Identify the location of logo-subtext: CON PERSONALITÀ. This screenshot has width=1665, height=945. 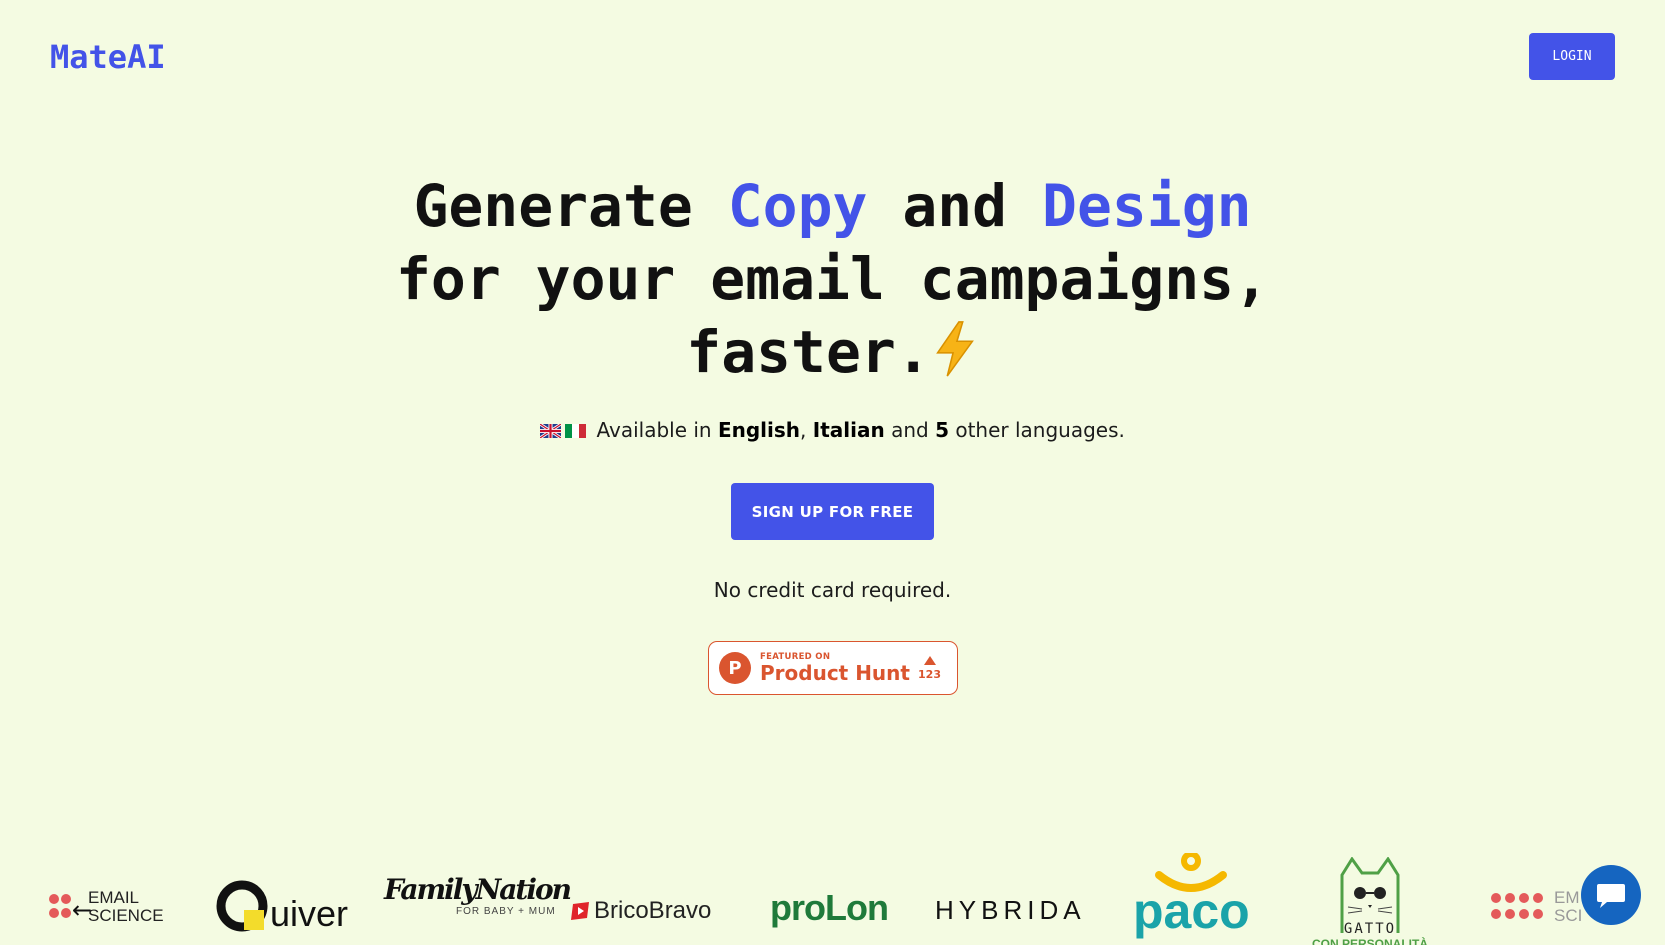
(1370, 941).